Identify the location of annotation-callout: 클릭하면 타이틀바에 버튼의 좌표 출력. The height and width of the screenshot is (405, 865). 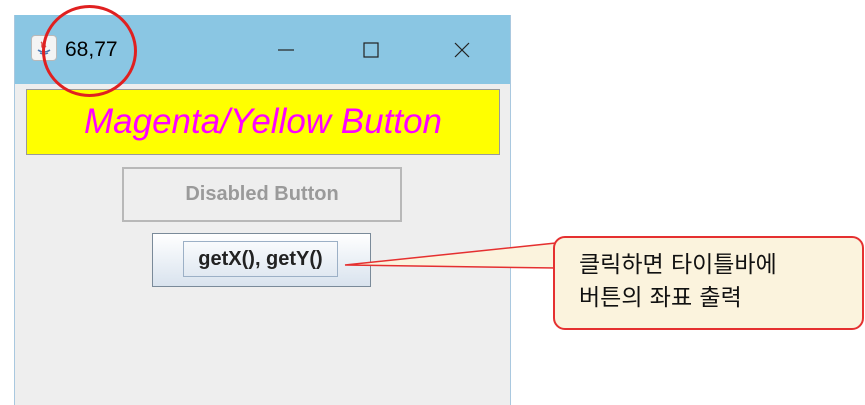
(708, 283).